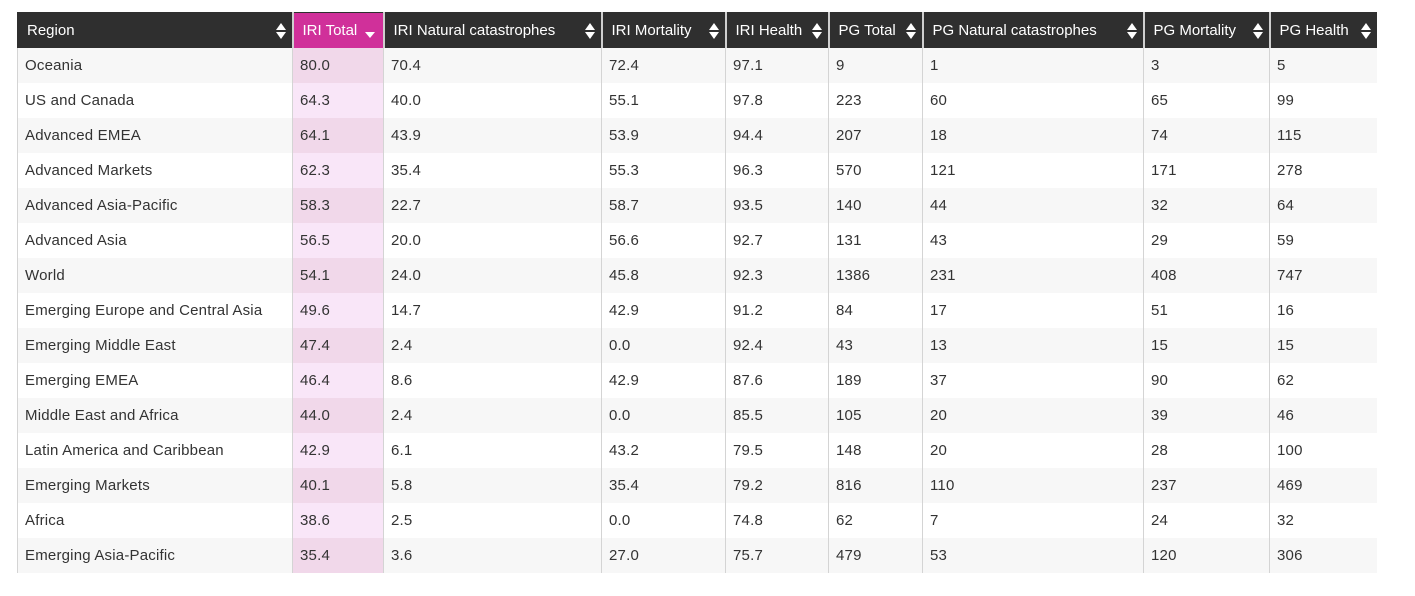 Image resolution: width=1415 pixels, height=596 pixels. What do you see at coordinates (492, 520) in the screenshot?
I see `cell-iri-natural-catastrophes: 2.5` at bounding box center [492, 520].